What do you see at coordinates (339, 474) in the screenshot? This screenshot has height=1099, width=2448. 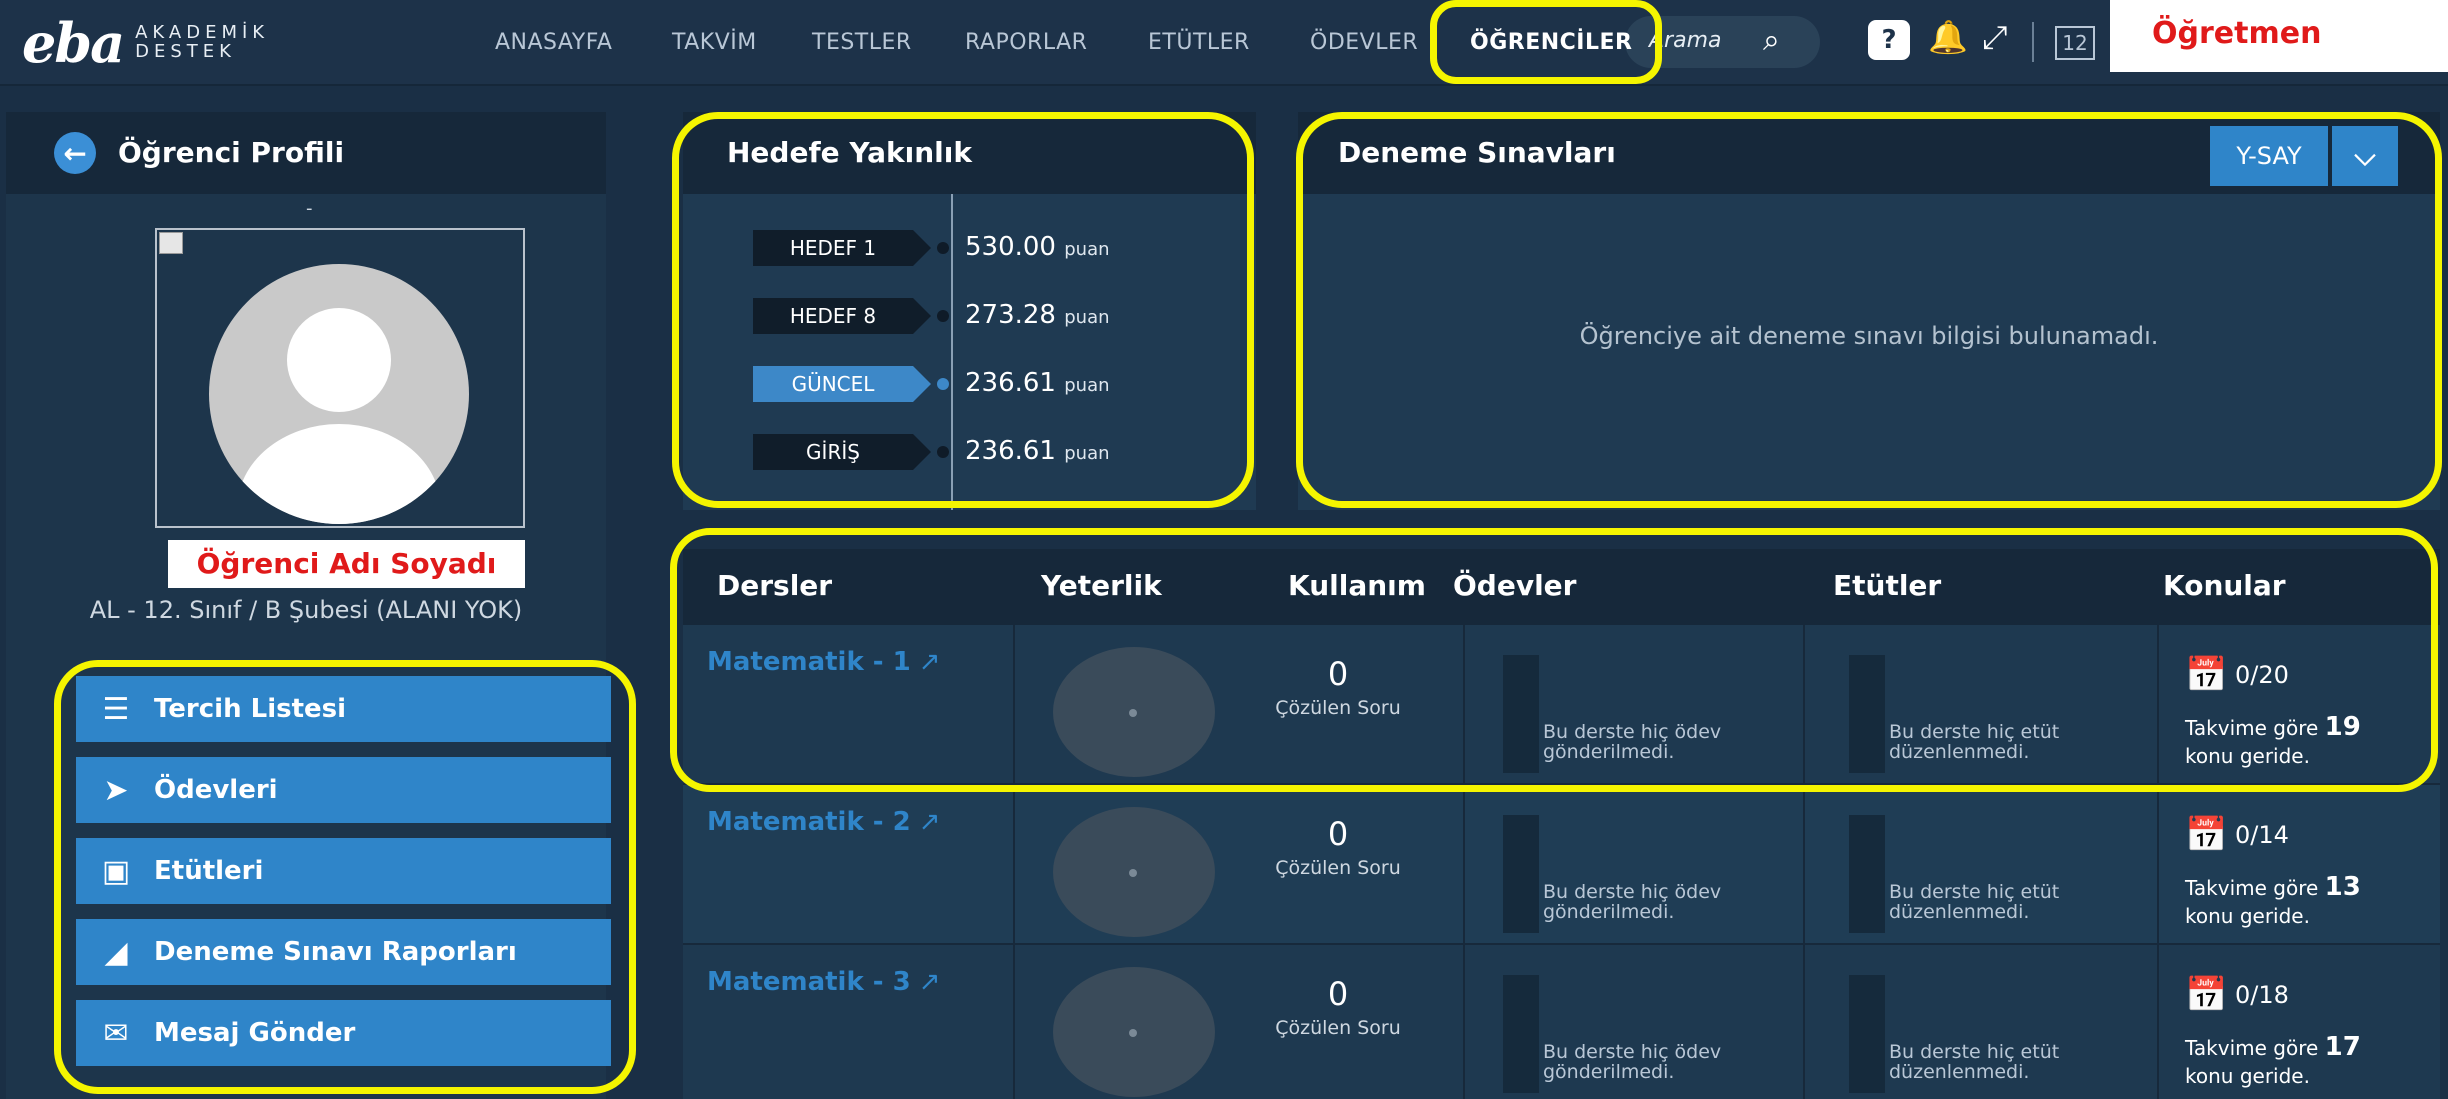 I see `avatar-body` at bounding box center [339, 474].